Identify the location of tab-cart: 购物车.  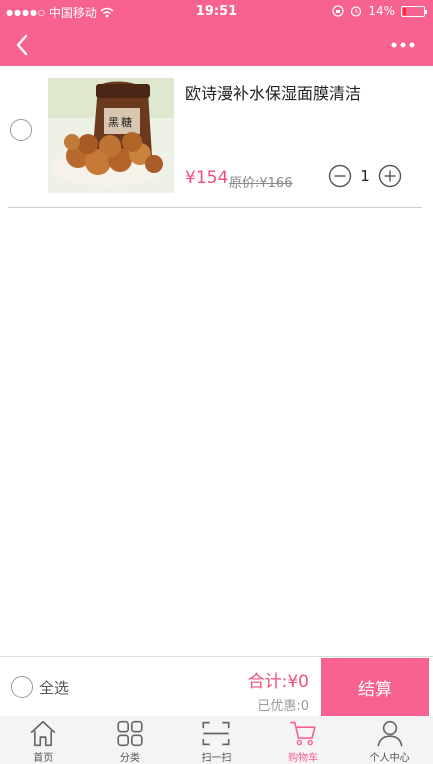
(303, 740).